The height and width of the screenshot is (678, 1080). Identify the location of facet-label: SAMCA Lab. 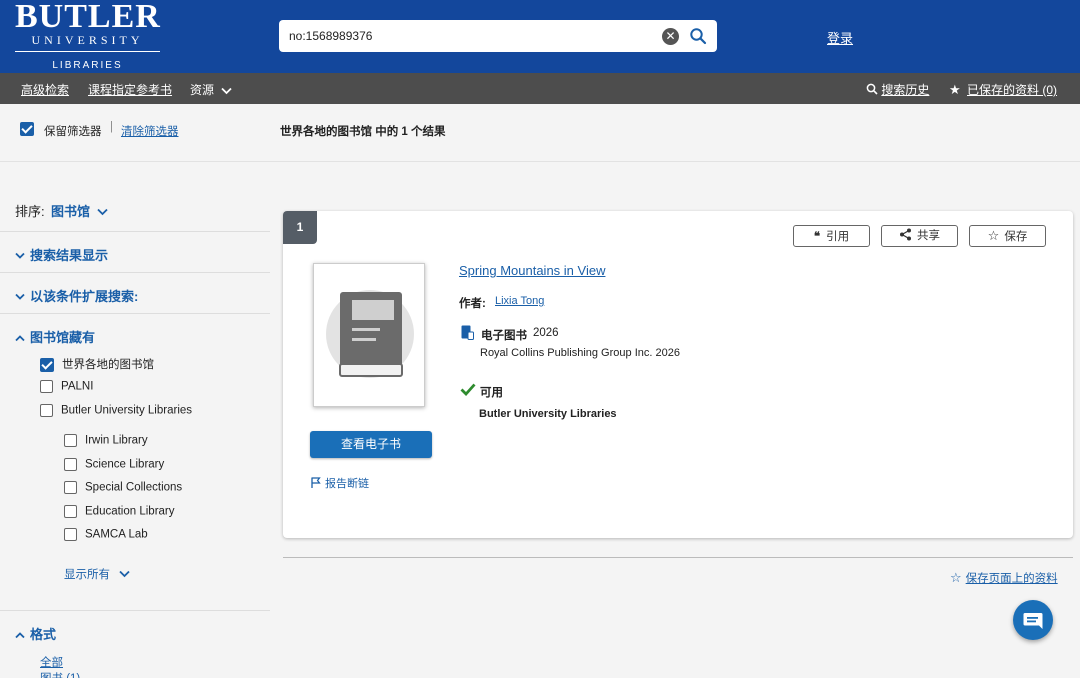
(116, 534).